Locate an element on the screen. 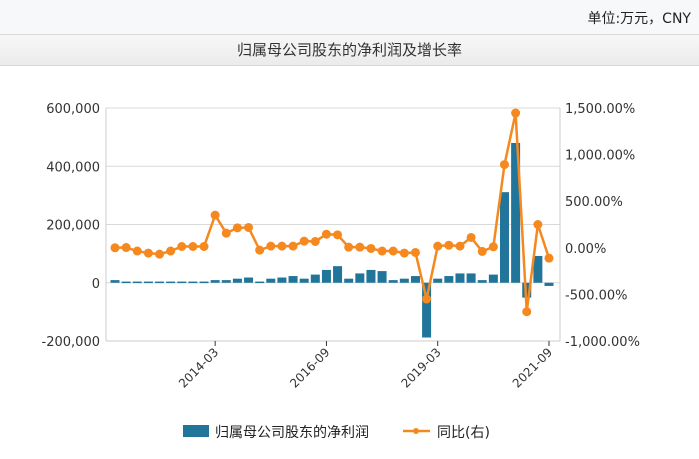 Image resolution: width=699 pixels, height=459 pixels. x-tick-label: 2021-09 is located at coordinates (532, 367).